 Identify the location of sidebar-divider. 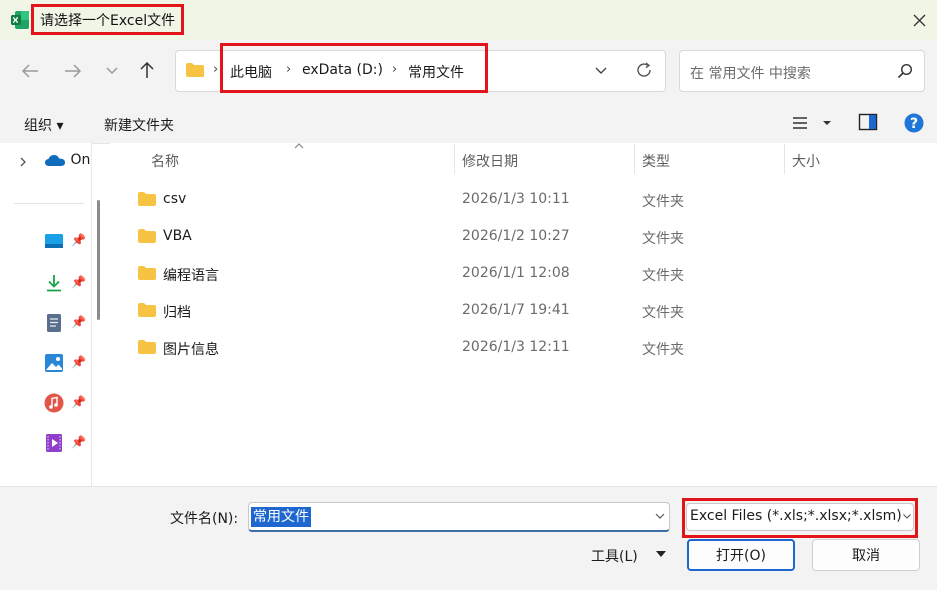
(49, 203).